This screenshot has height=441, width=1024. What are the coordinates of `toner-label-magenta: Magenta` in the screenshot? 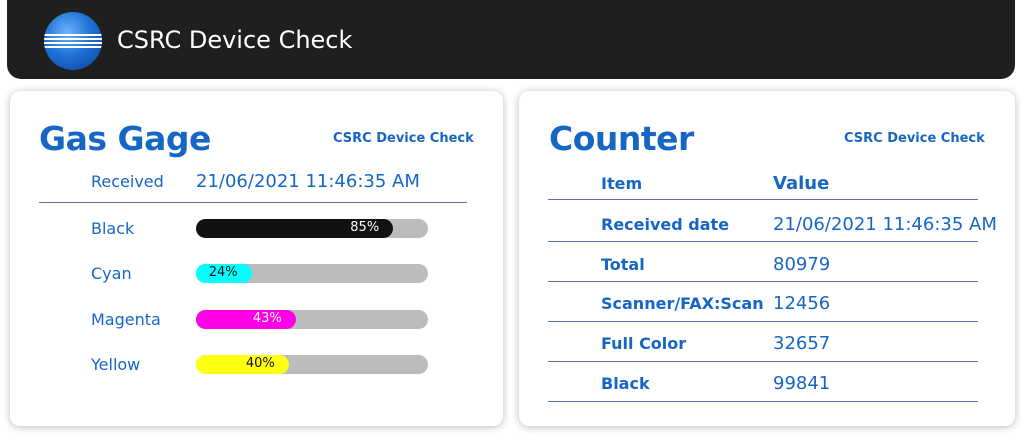 It's located at (126, 319).